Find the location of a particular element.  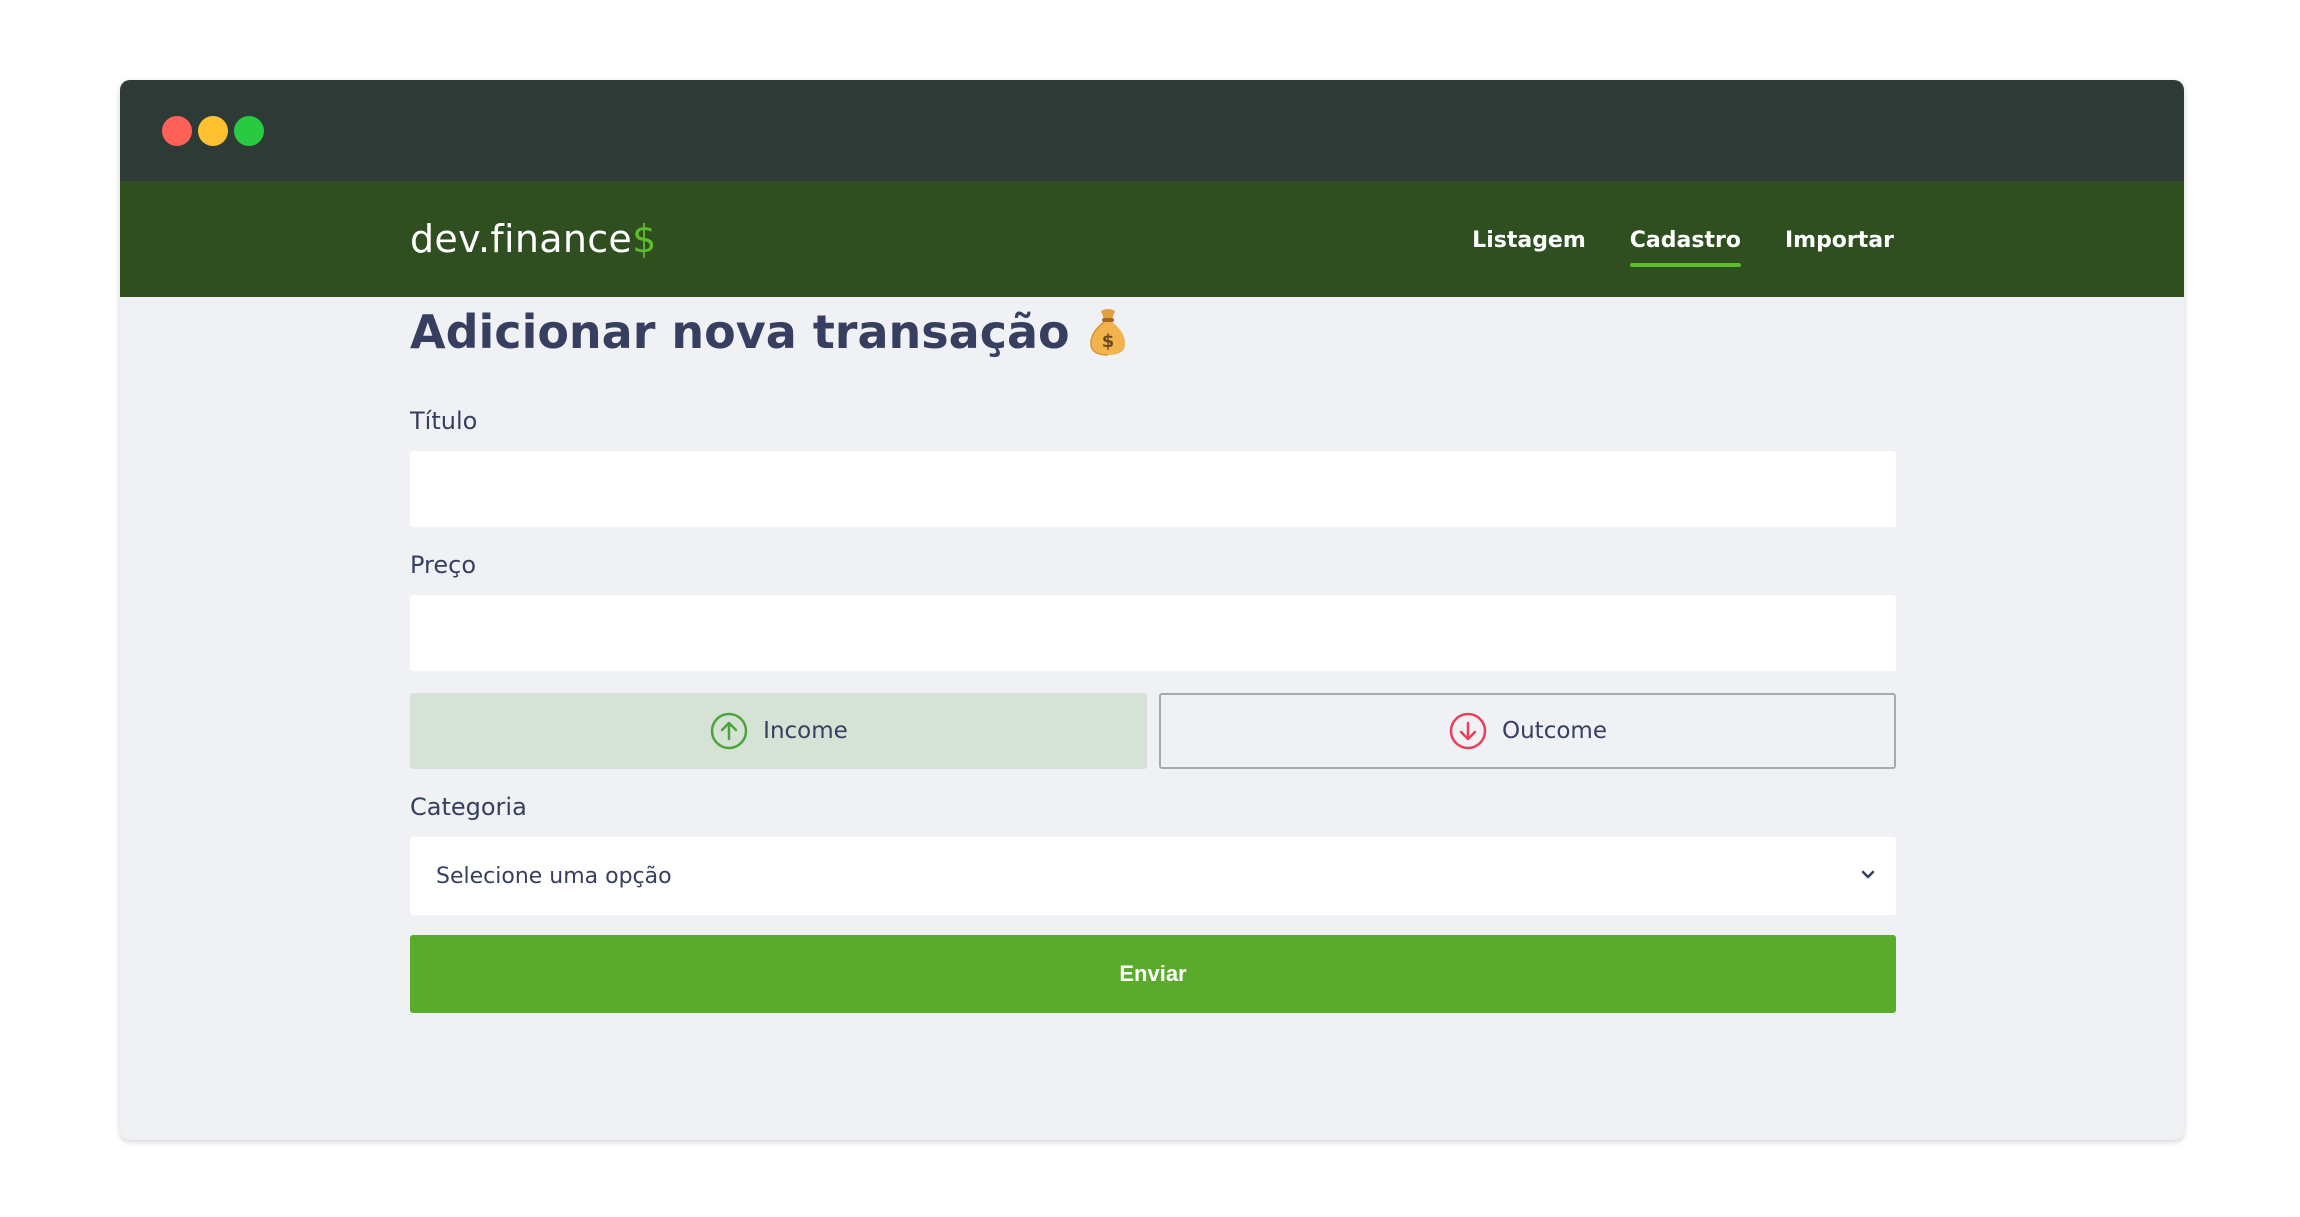

categoria-select: Selecione uma opção is located at coordinates (1153, 876).